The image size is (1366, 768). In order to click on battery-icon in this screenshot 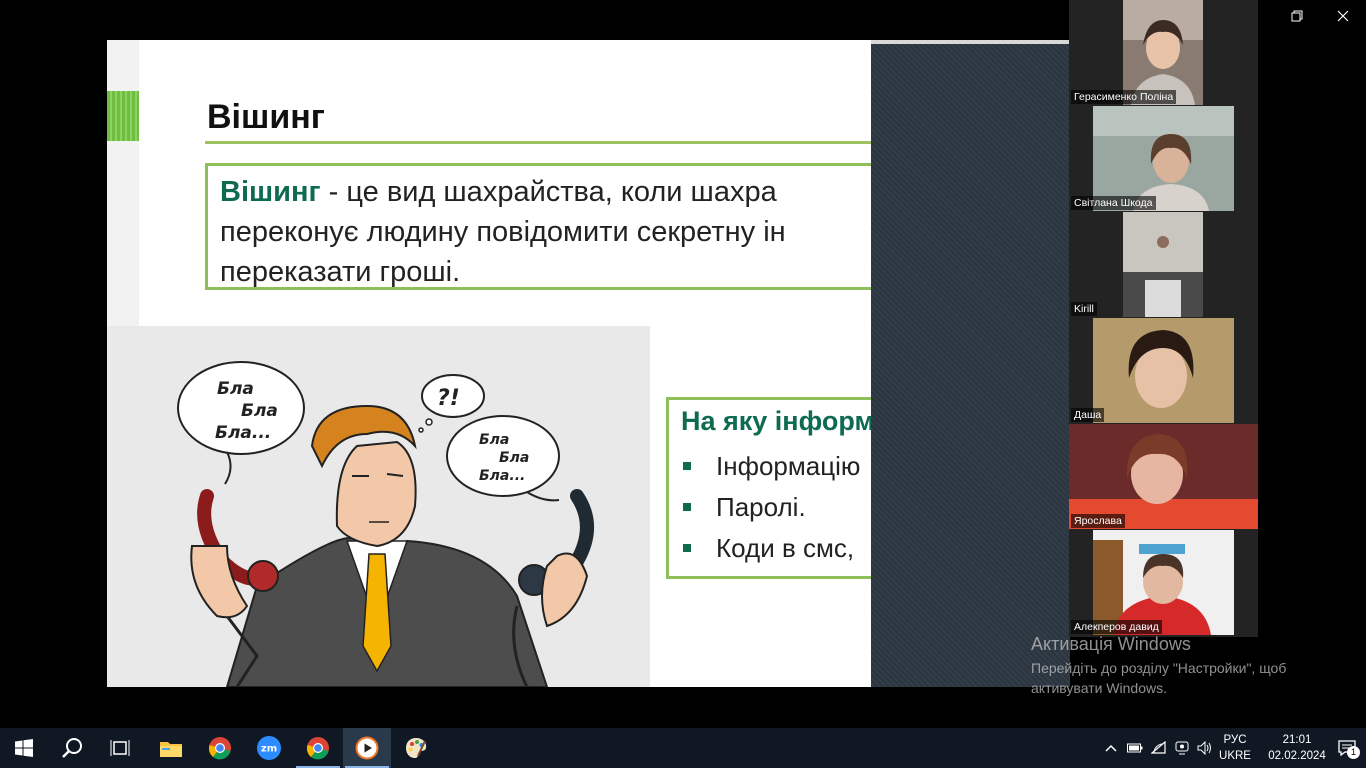, I will do `click(1135, 748)`.